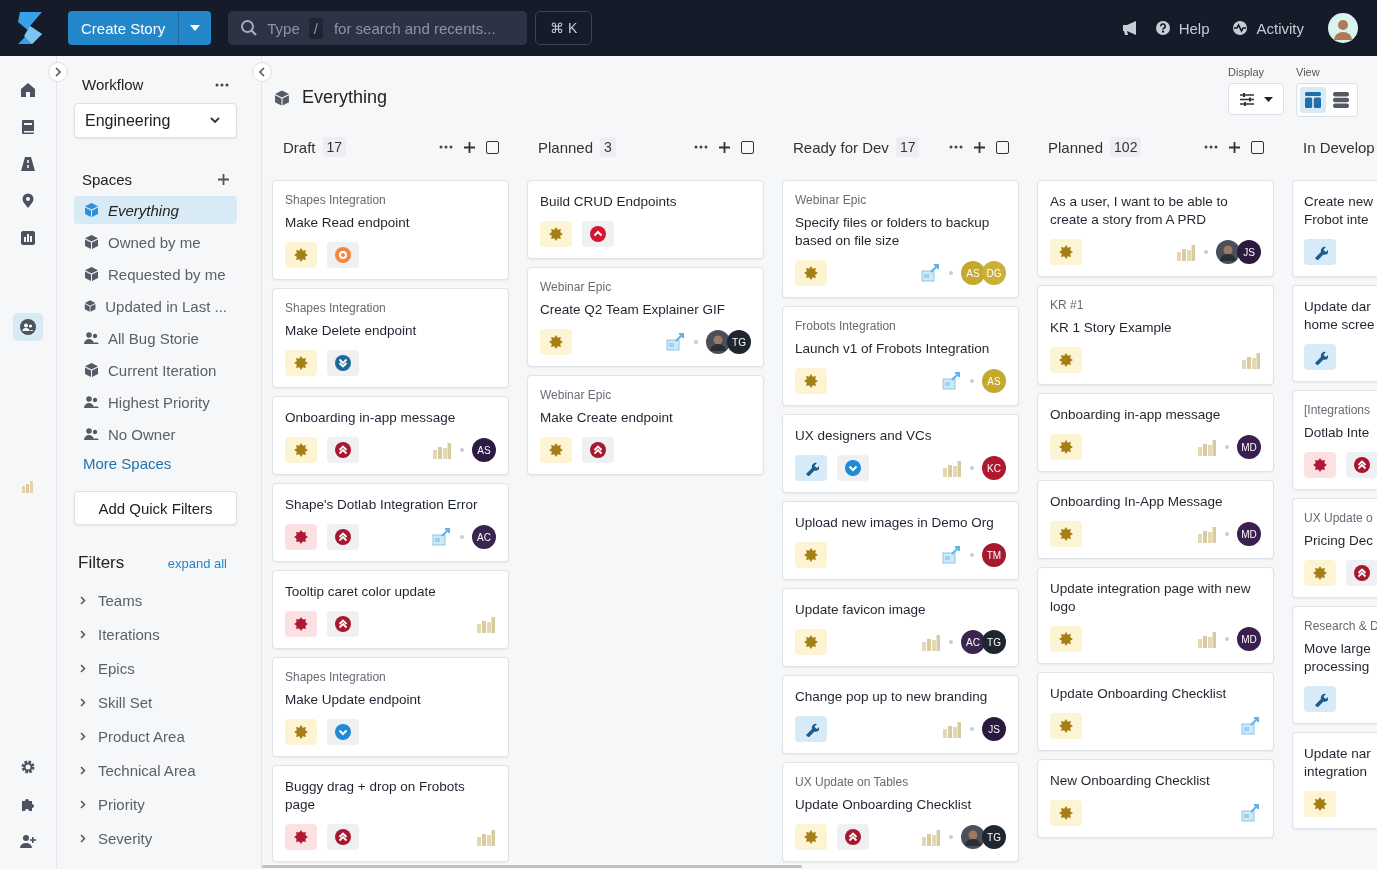  I want to click on display-options-button, so click(1256, 99).